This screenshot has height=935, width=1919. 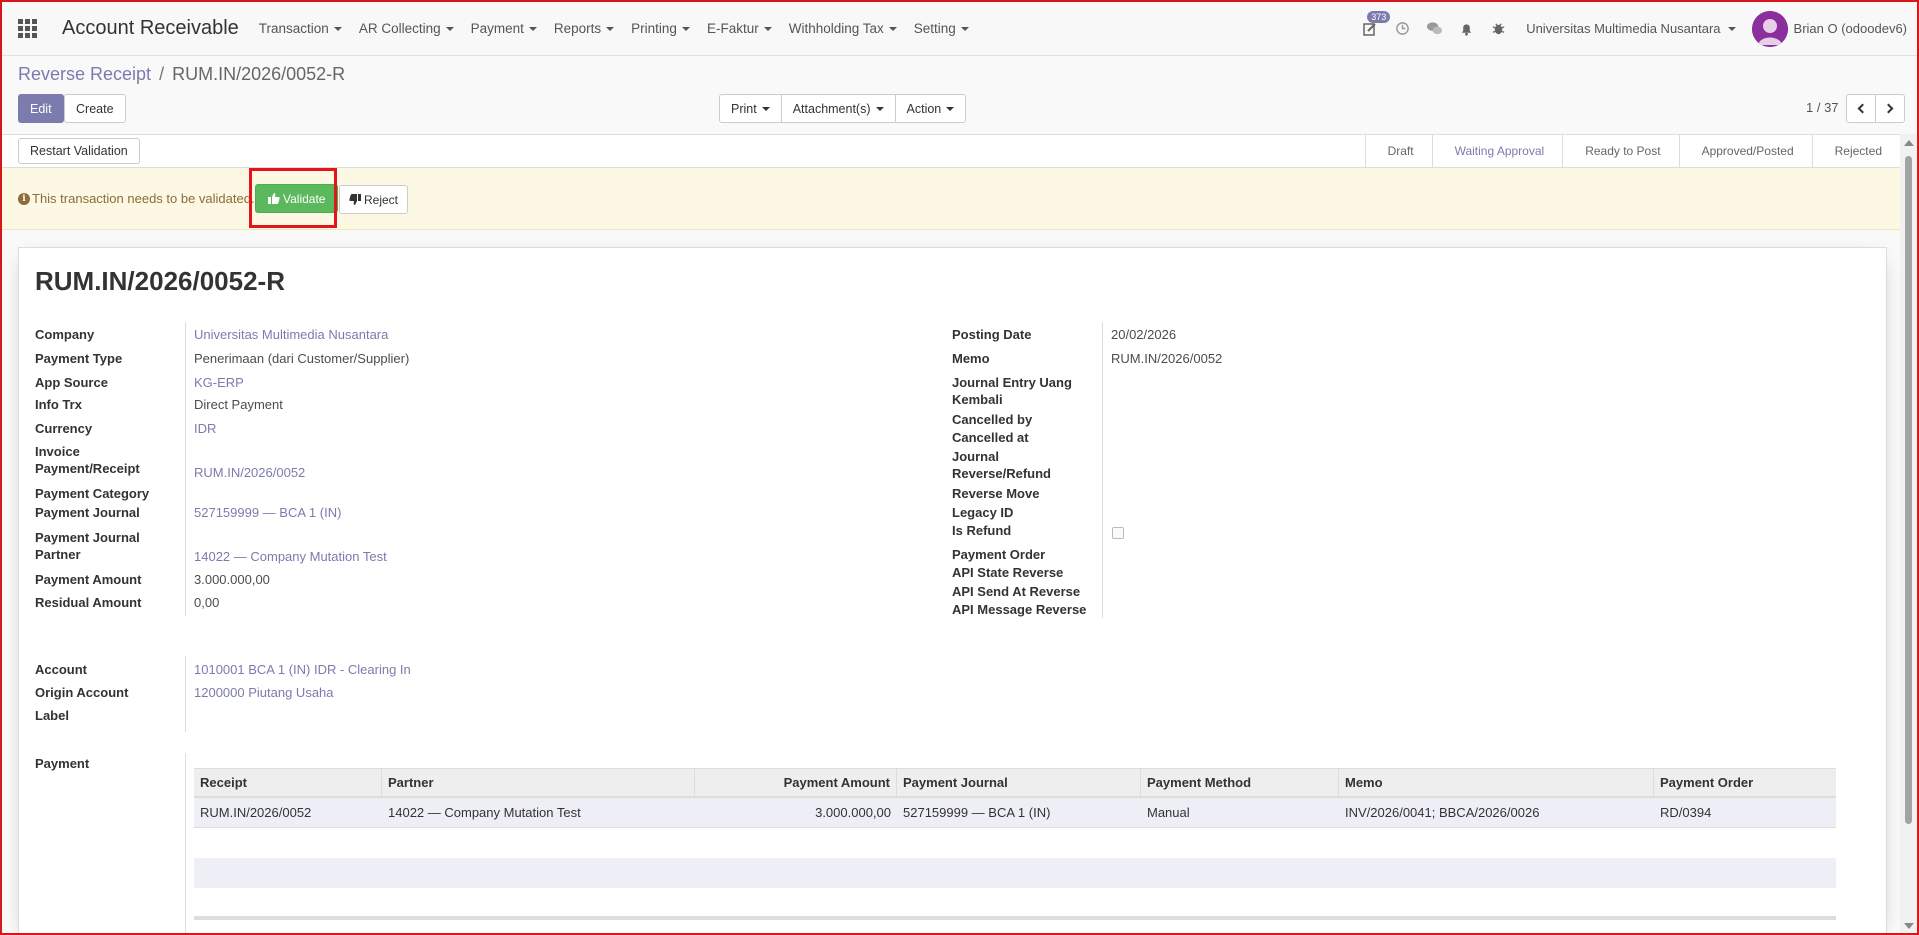 I want to click on activity-icon: 373, so click(x=1373, y=26).